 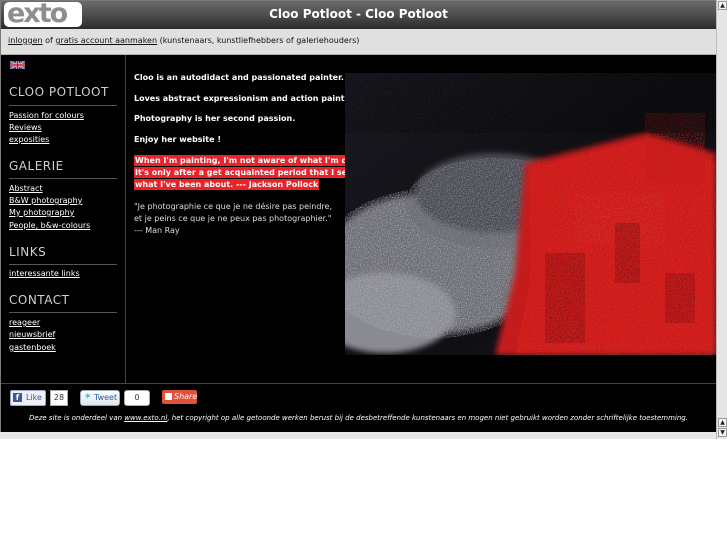 I want to click on scroll-down-arrow-icon: ▼, so click(x=722, y=432).